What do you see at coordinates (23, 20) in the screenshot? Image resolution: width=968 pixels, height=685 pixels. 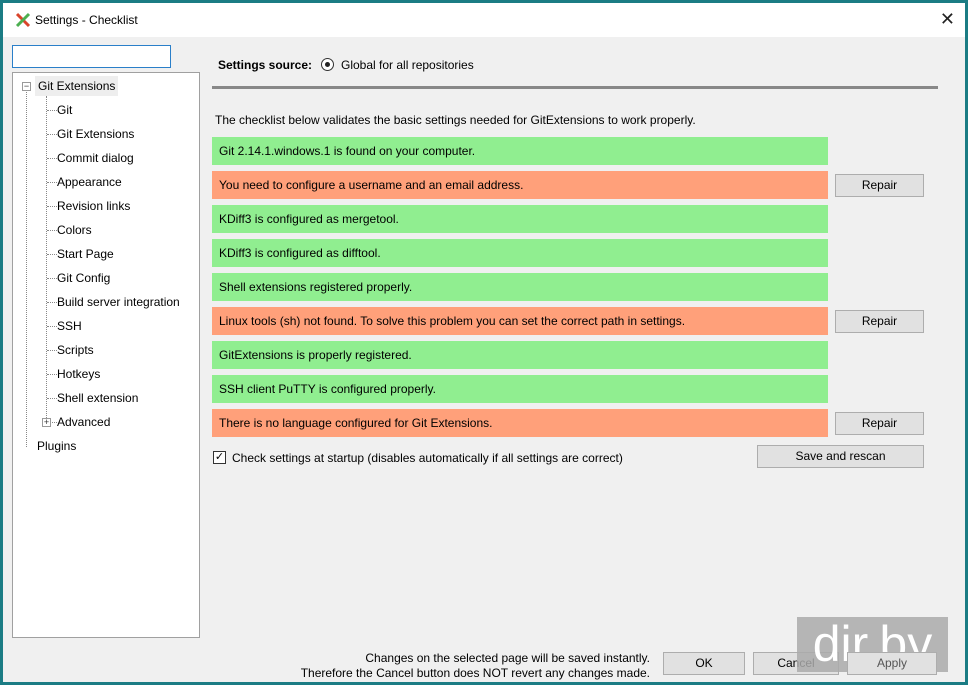 I see `git-extensions-logo-icon` at bounding box center [23, 20].